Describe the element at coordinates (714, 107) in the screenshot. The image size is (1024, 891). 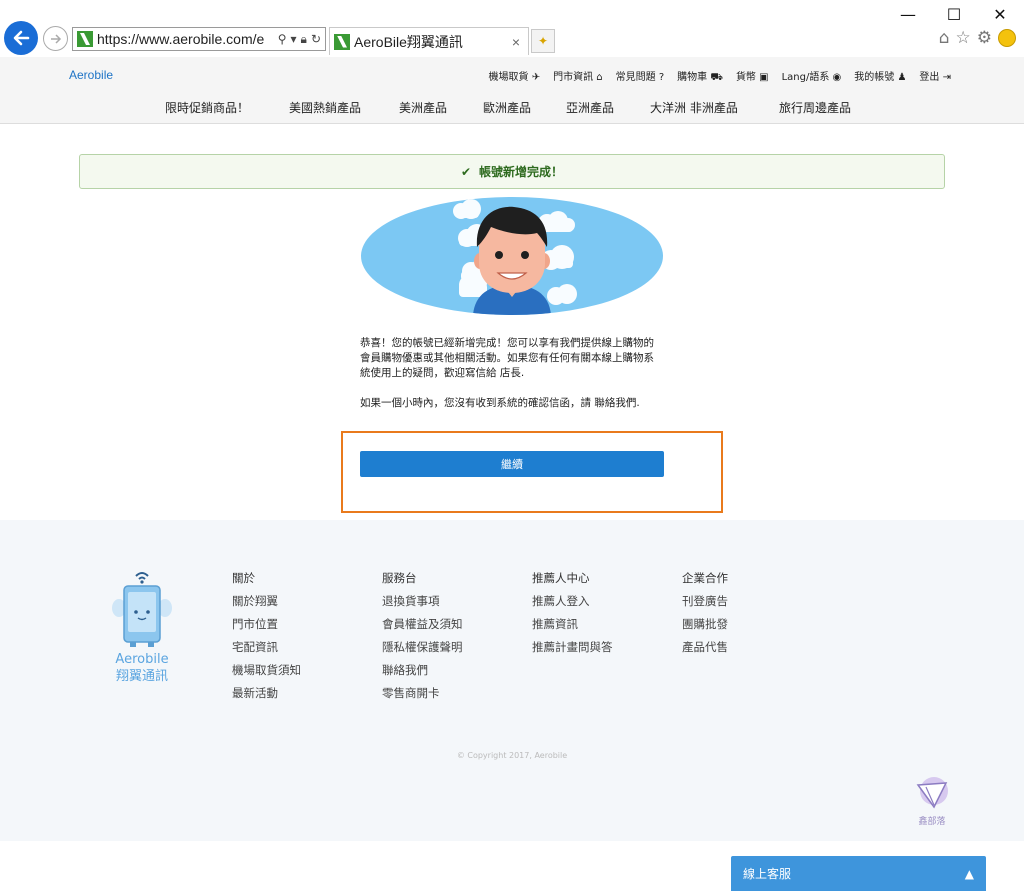
I see `mainnav-item-oceania-africa: 大洋洲 非洲產品` at that location.